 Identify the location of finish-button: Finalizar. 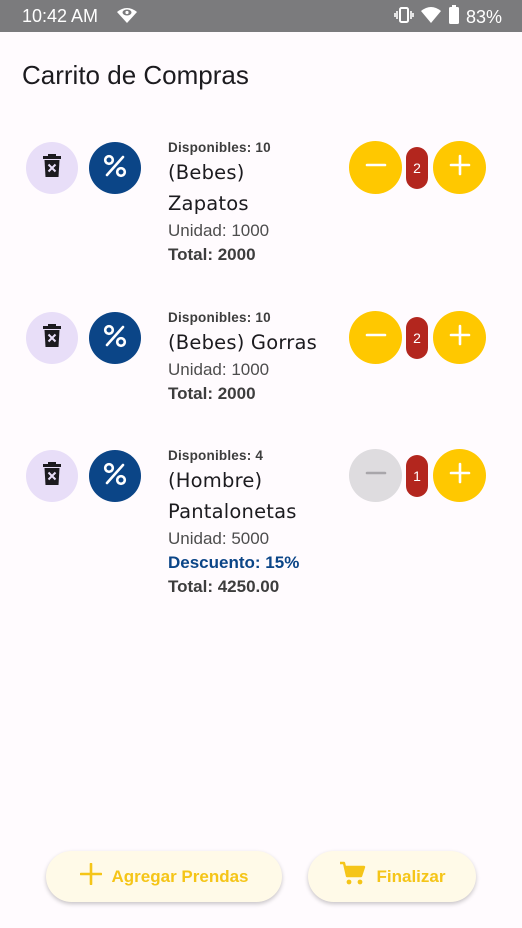
(392, 876).